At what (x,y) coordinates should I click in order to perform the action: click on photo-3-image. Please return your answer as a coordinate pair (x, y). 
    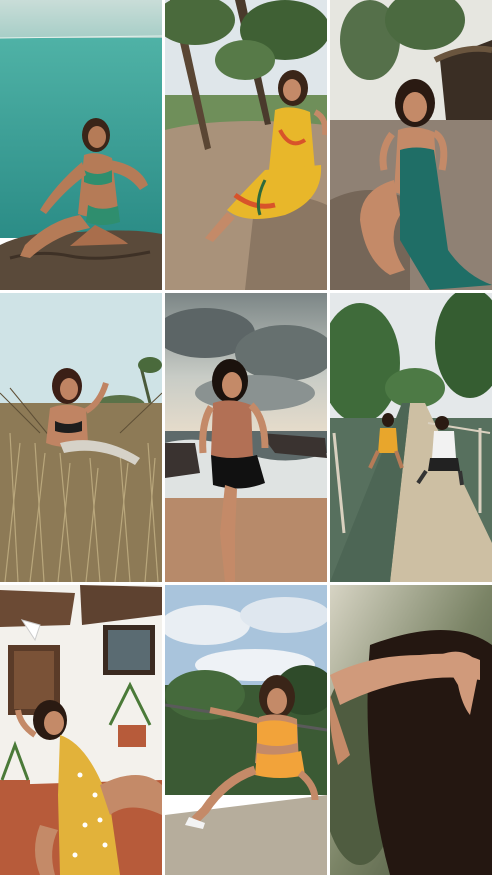
    Looking at the image, I should click on (411, 145).